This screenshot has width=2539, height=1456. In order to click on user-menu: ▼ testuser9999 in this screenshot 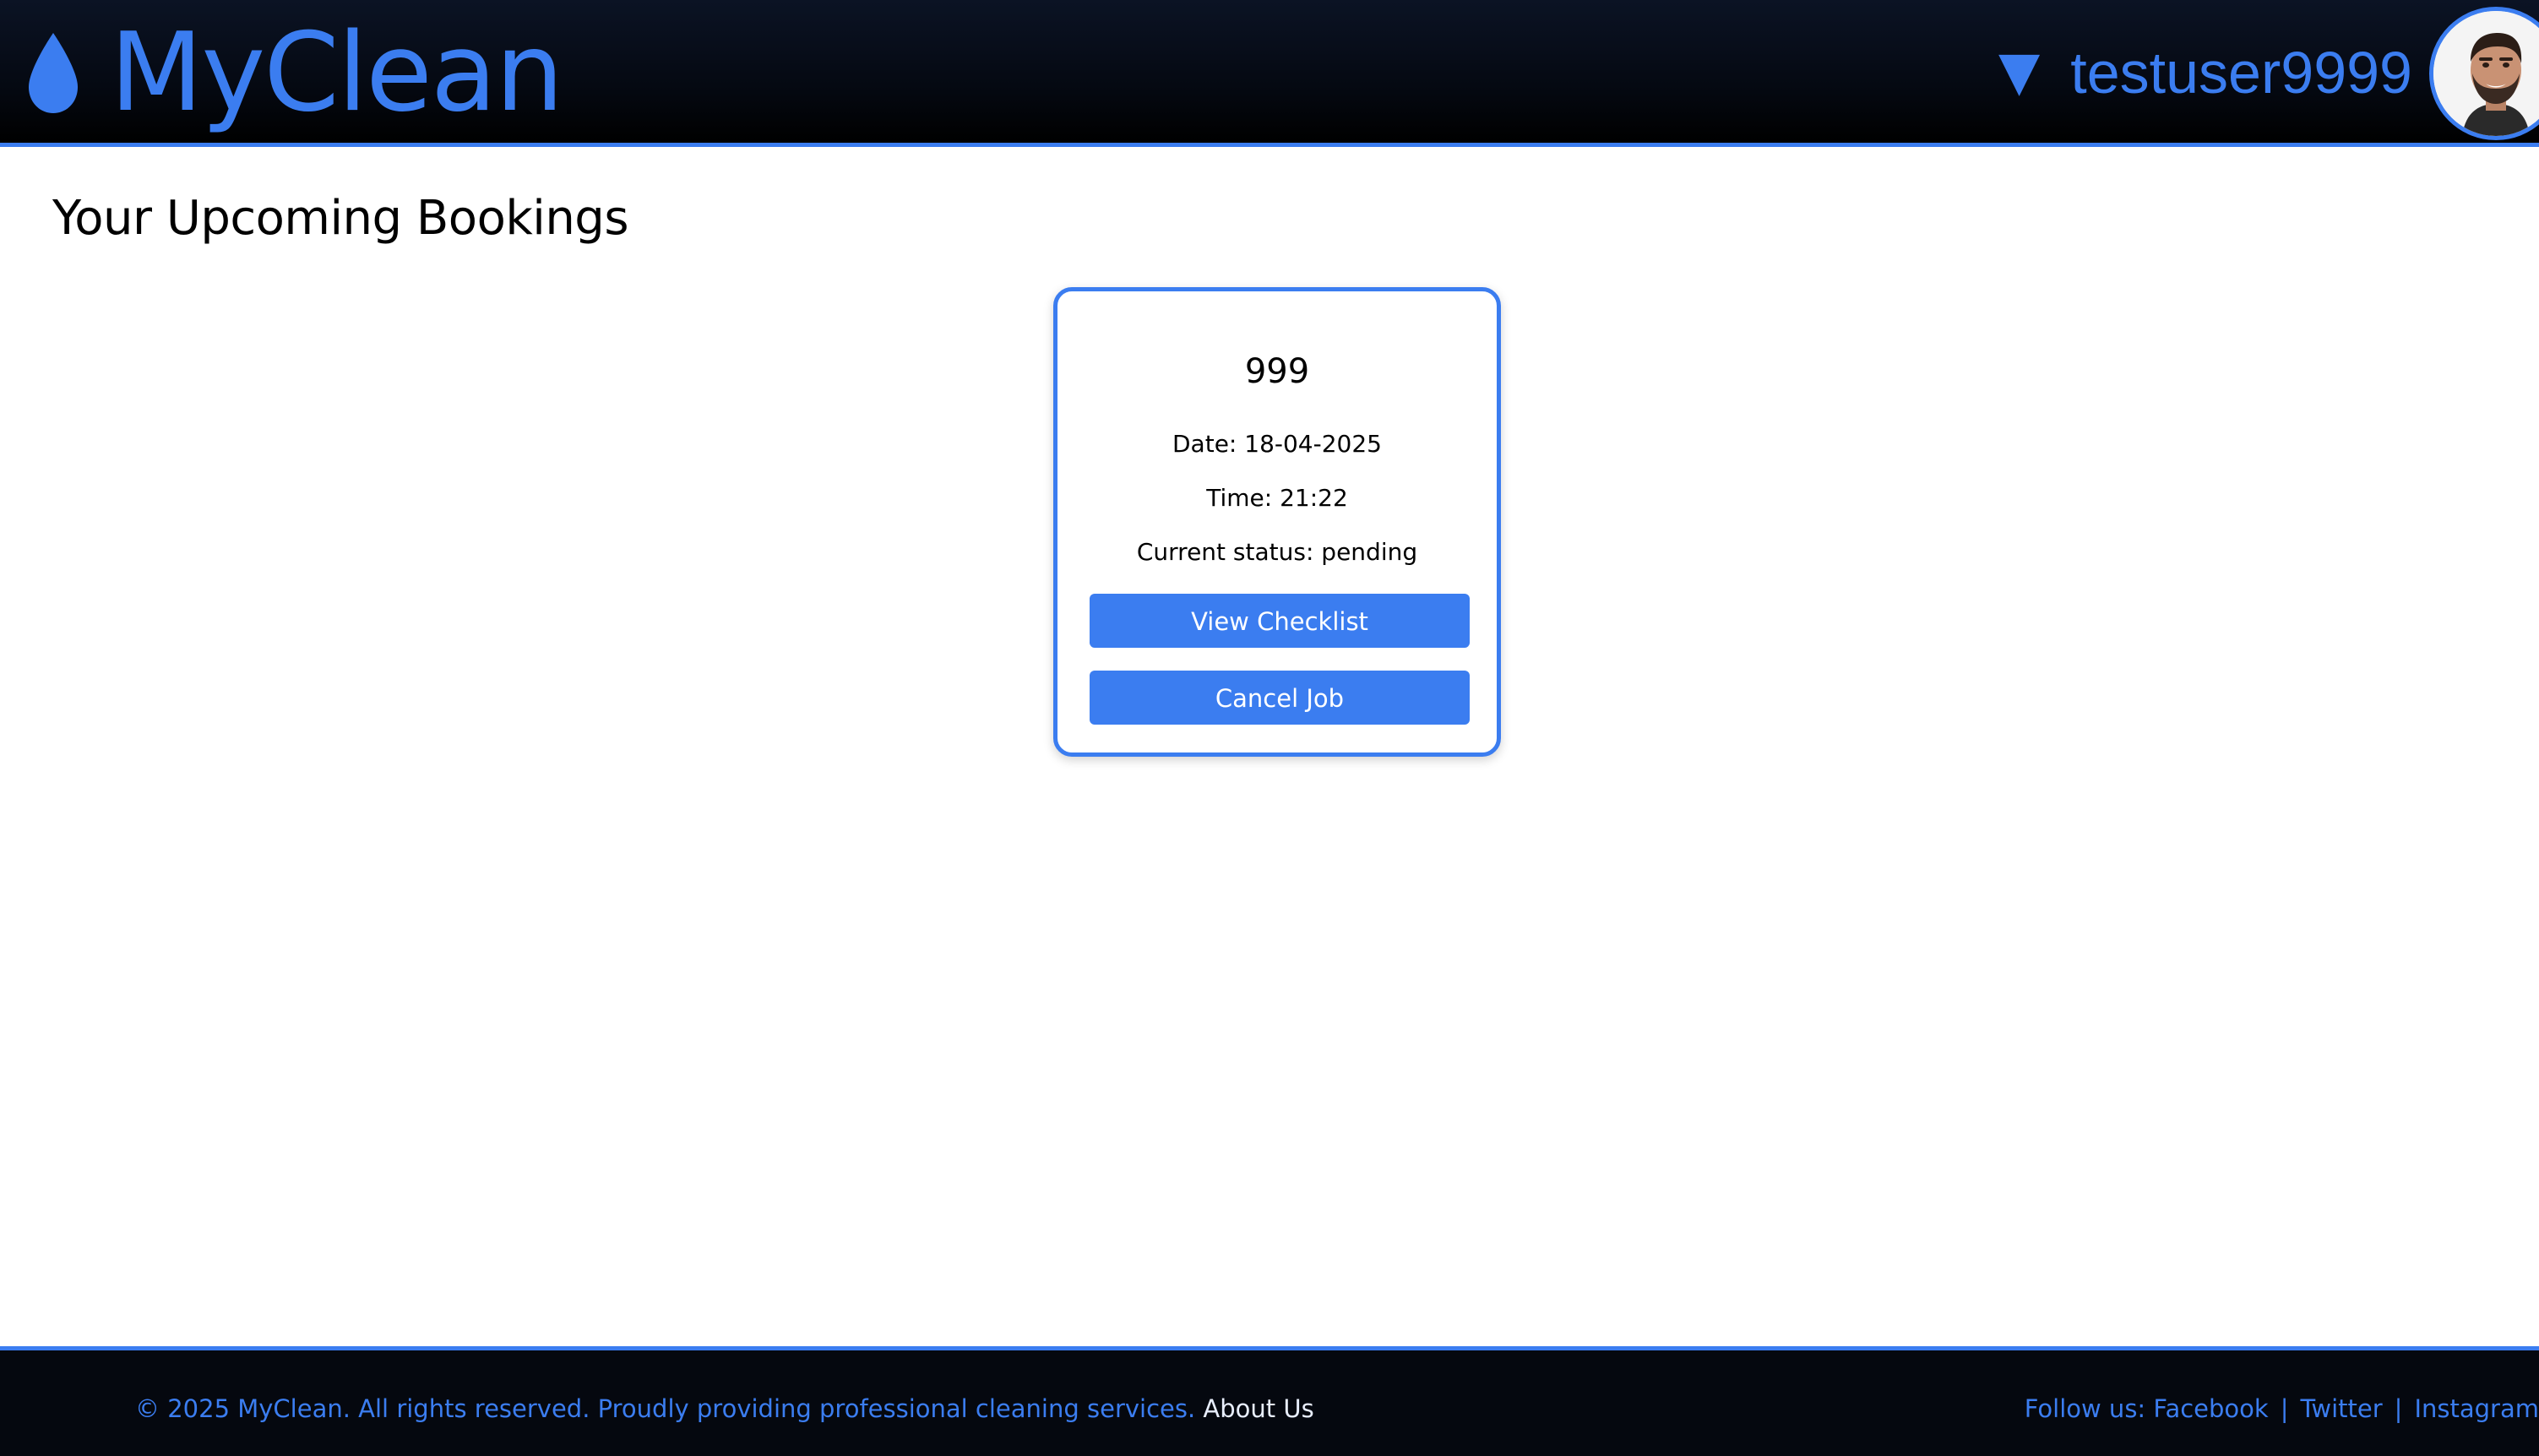, I will do `click(2268, 74)`.